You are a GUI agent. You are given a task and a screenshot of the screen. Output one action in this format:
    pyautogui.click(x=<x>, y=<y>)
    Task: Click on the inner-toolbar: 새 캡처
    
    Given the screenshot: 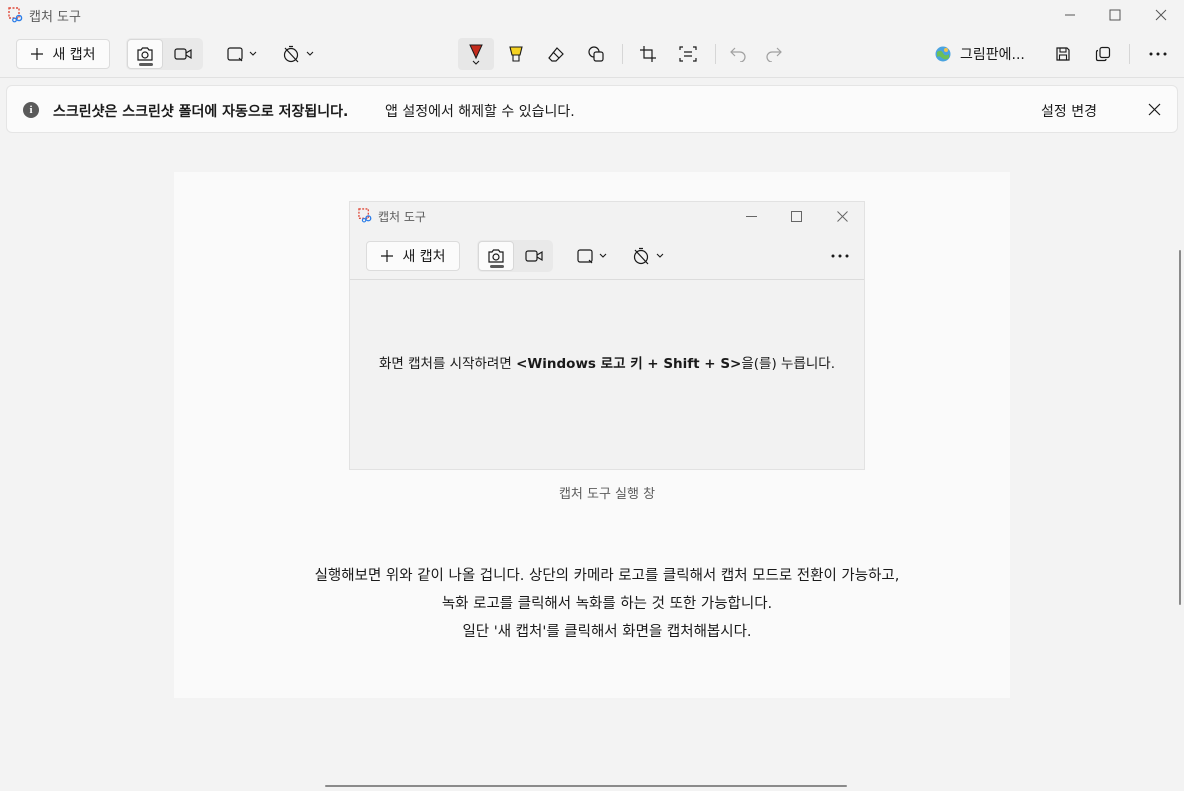 What is the action you would take?
    pyautogui.click(x=607, y=255)
    